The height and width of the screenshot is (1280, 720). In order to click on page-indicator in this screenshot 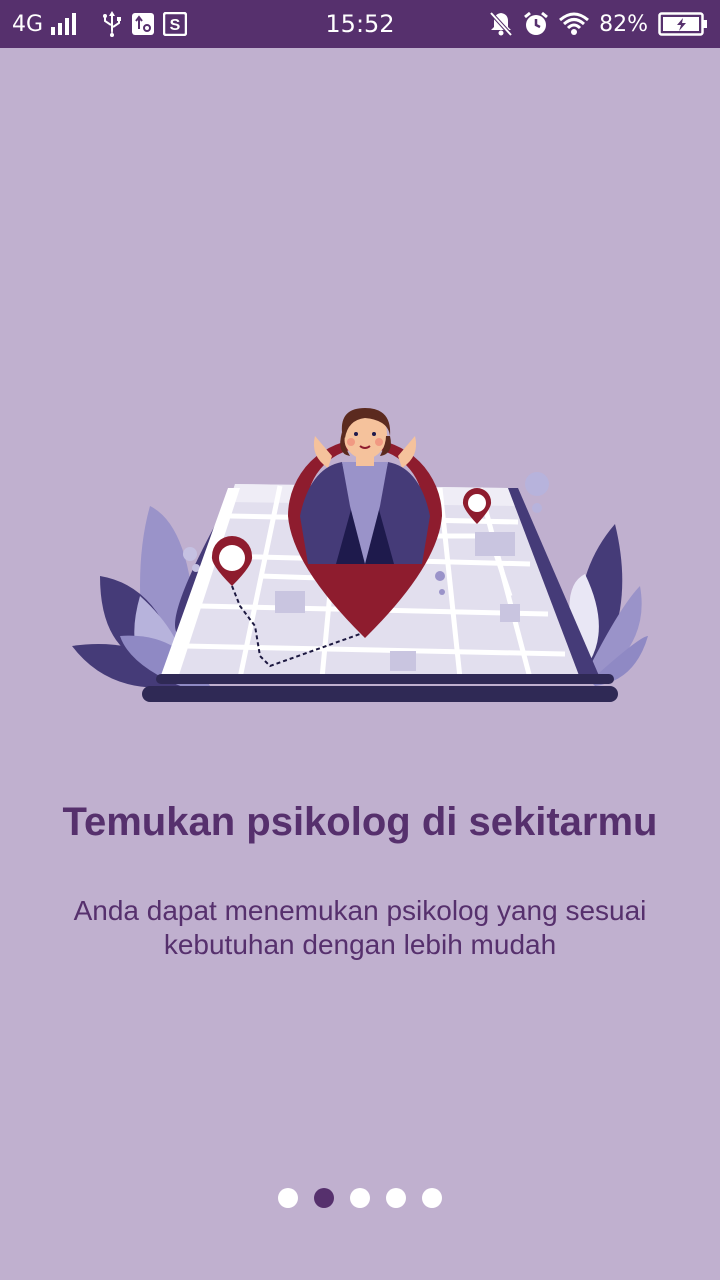, I will do `click(360, 1200)`.